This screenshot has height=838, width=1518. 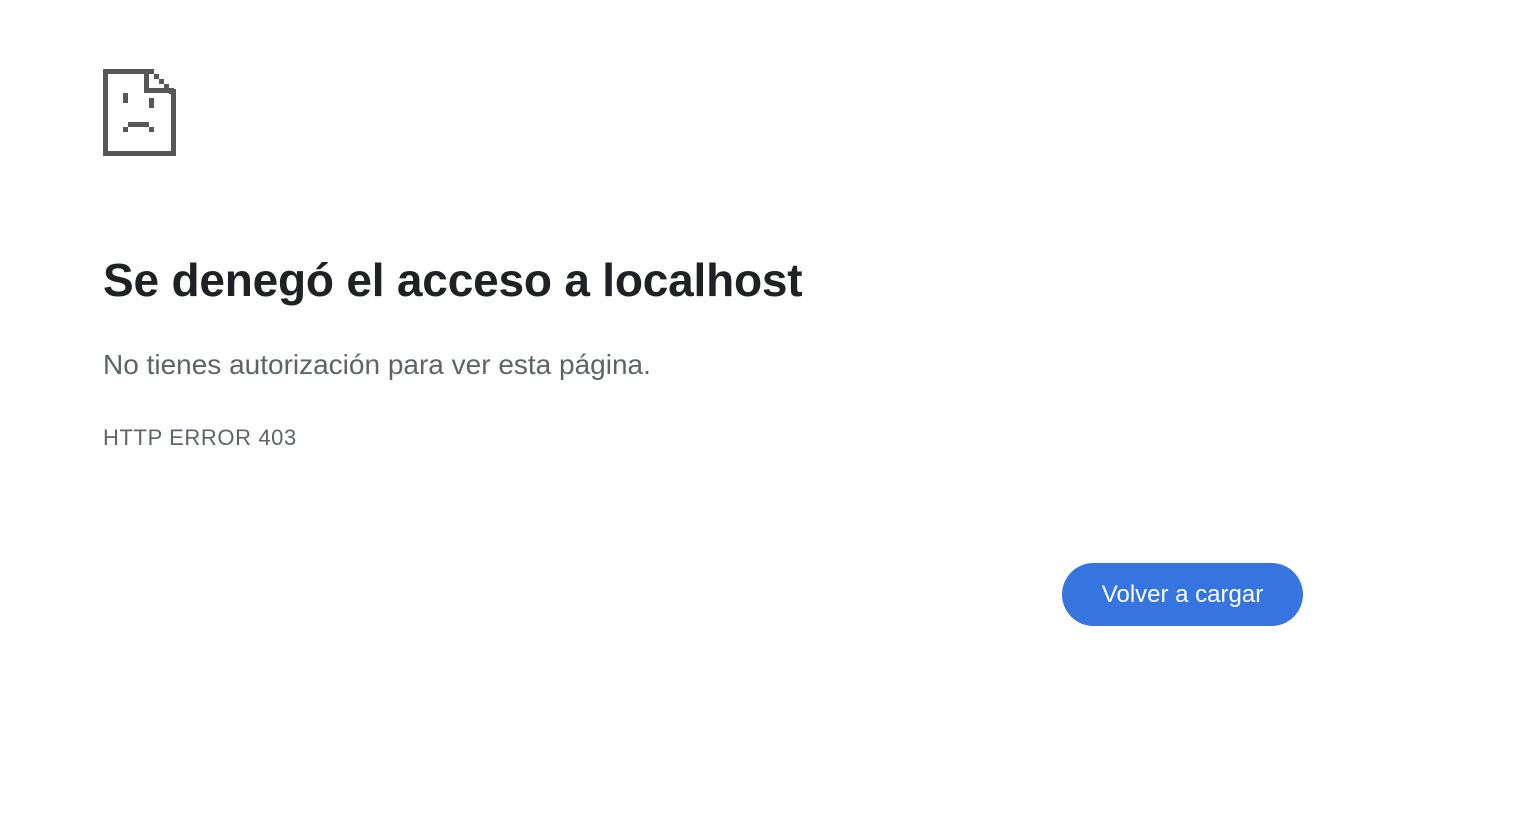 I want to click on error-code: HTTP ERROR 403, so click(x=200, y=437).